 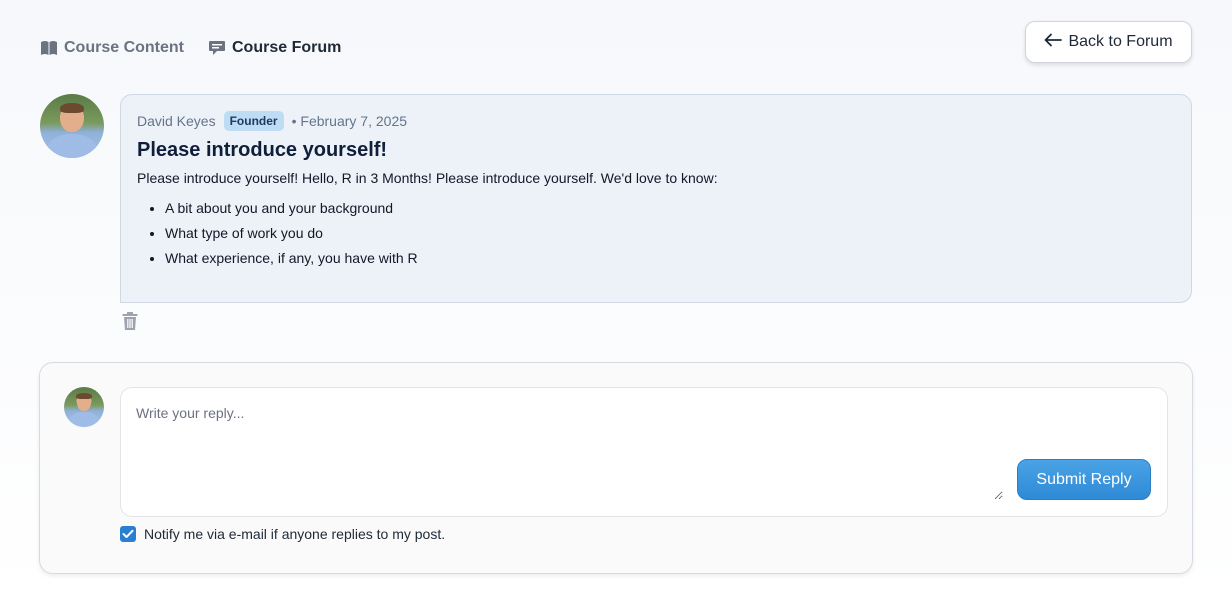 I want to click on arrow-left-icon, so click(x=1053, y=42).